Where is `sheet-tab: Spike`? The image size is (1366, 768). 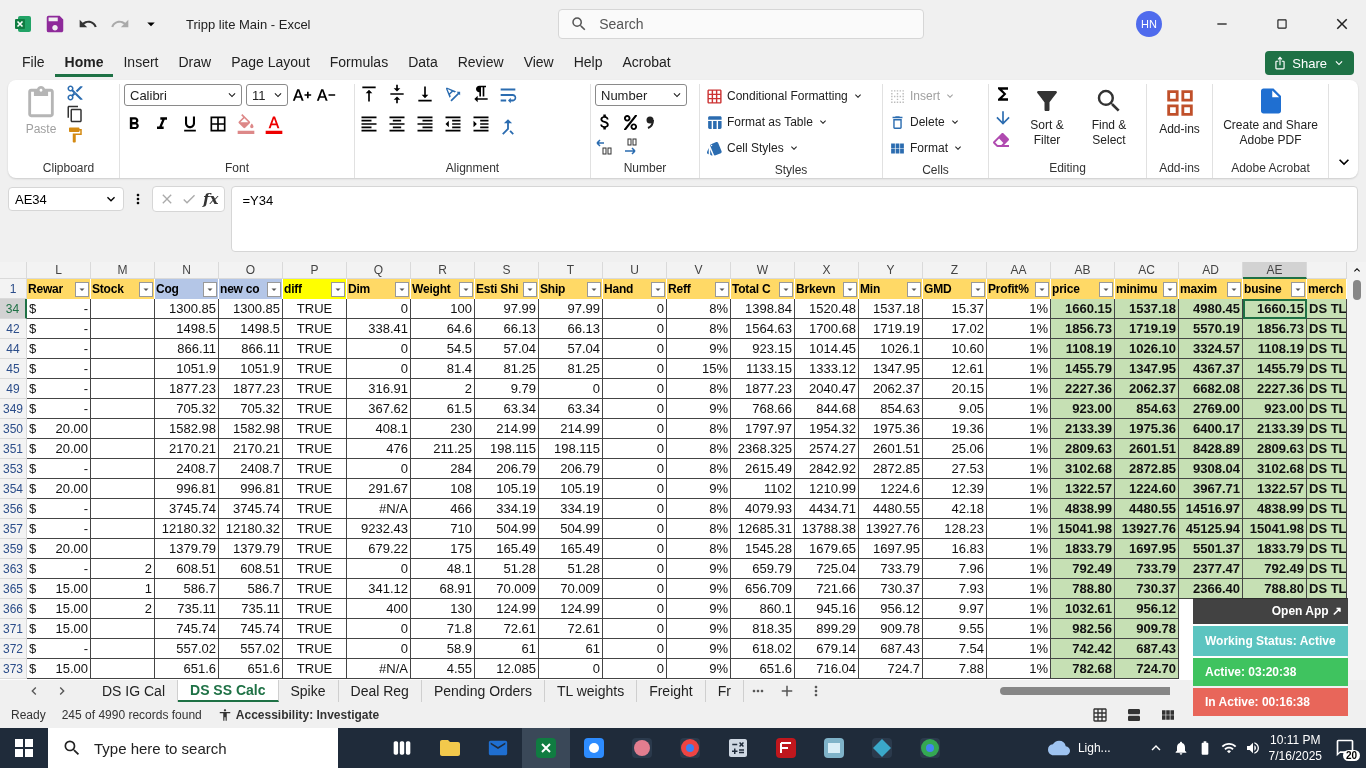
sheet-tab: Spike is located at coordinates (308, 691).